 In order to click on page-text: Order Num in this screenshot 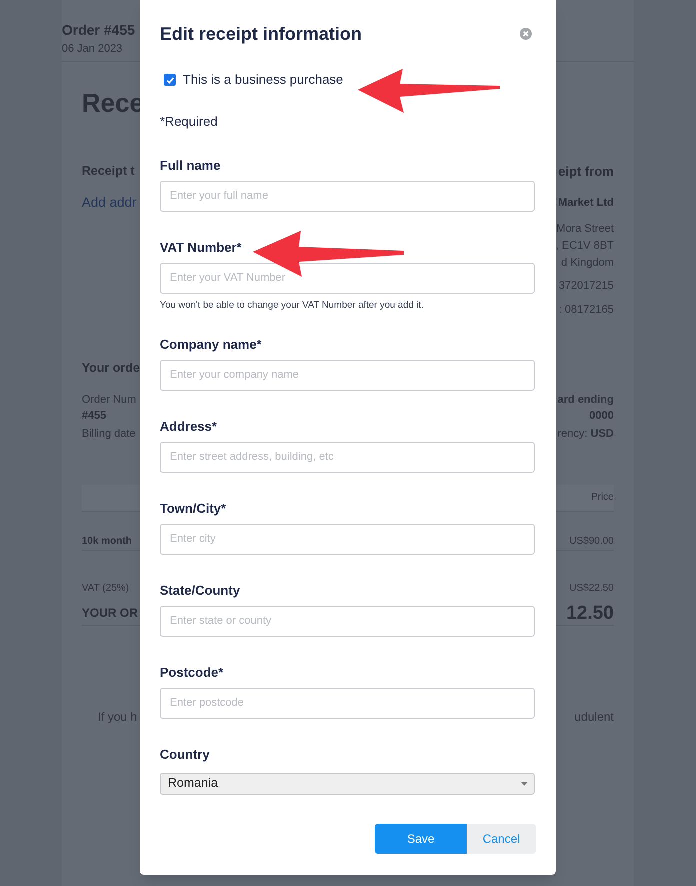, I will do `click(109, 400)`.